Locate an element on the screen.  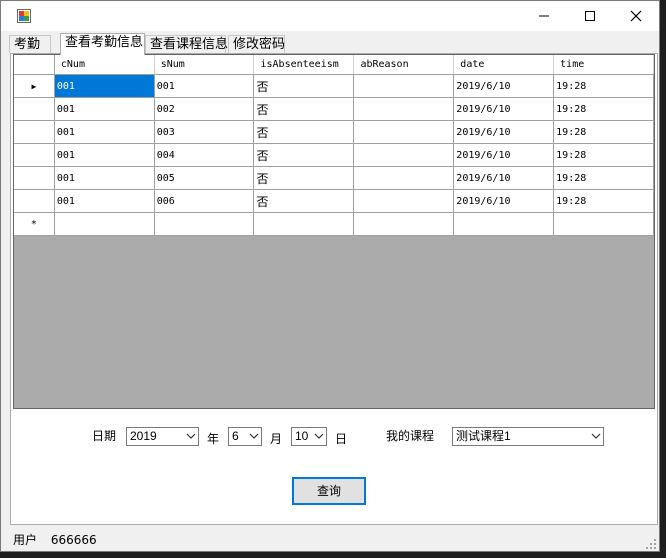
close-button is located at coordinates (636, 16).